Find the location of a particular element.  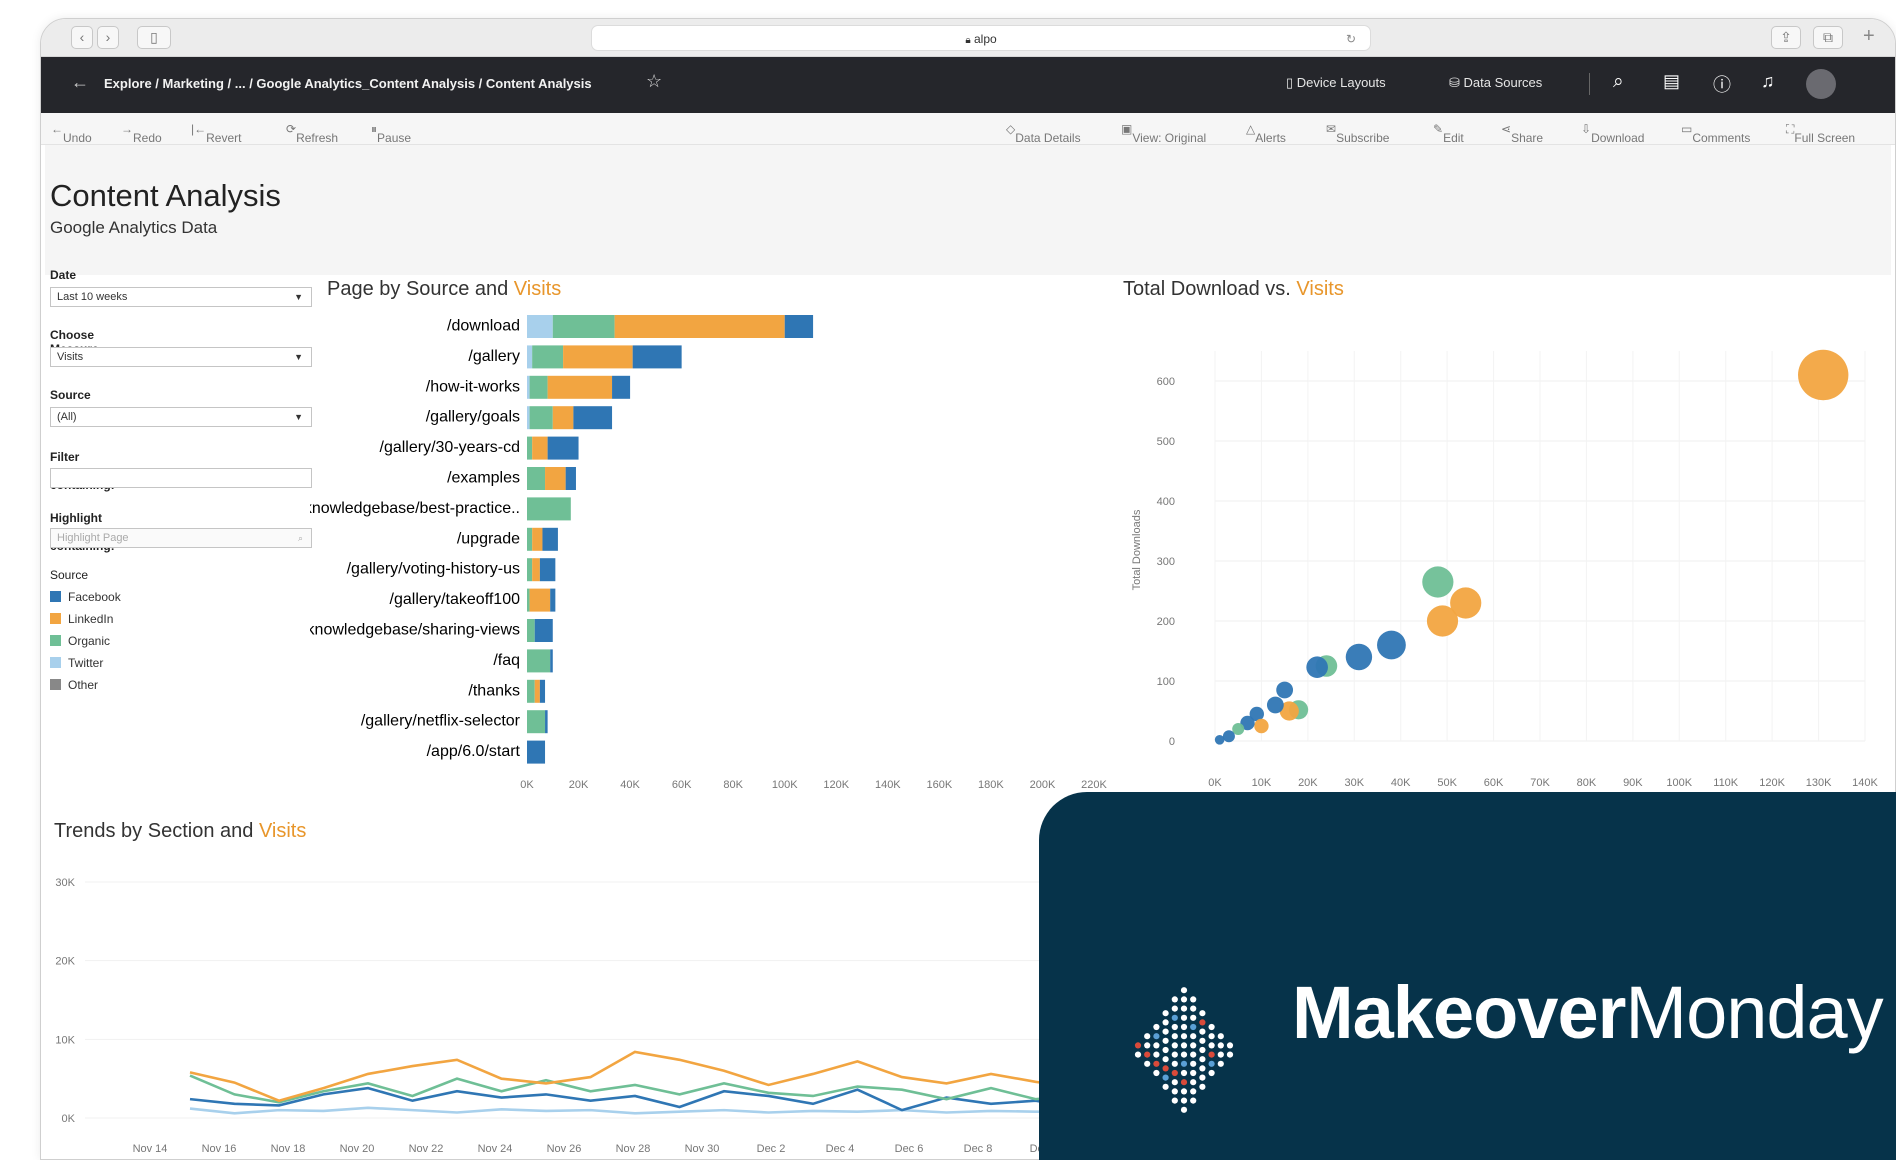

y-axis-label: Total Downloads is located at coordinates (1137, 549).